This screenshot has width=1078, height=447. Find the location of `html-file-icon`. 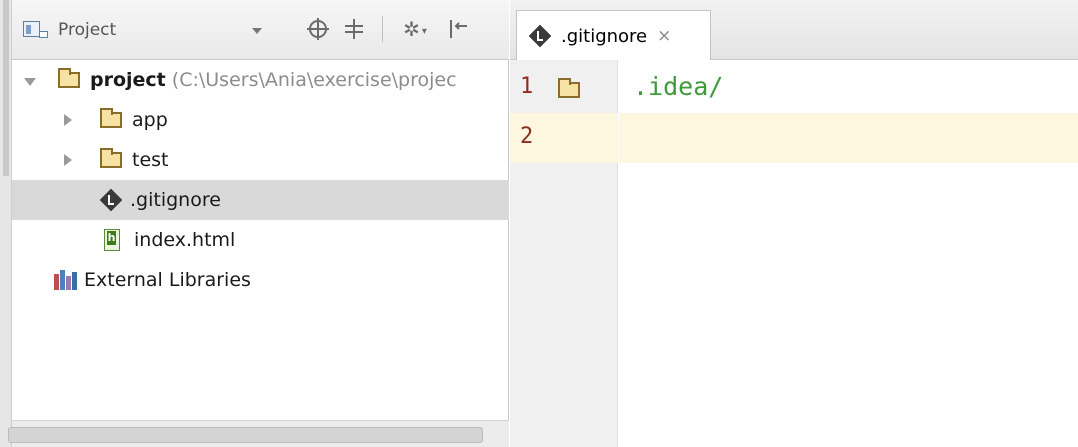

html-file-icon is located at coordinates (112, 240).